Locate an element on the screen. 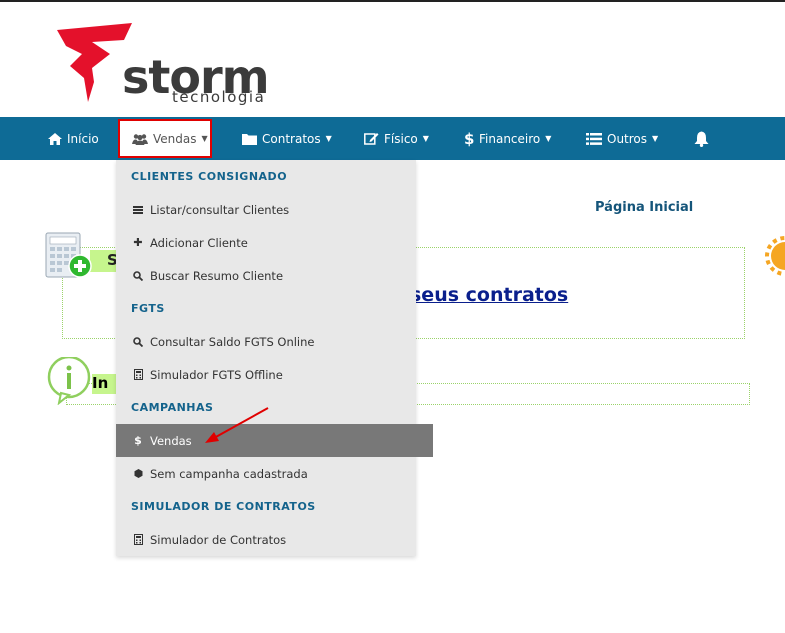  calculator-add-icon is located at coordinates (69, 258).